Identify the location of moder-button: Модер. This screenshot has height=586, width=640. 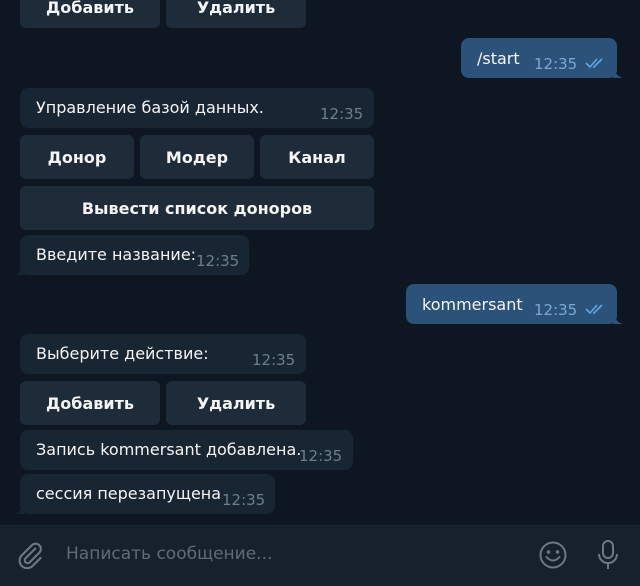
(197, 157).